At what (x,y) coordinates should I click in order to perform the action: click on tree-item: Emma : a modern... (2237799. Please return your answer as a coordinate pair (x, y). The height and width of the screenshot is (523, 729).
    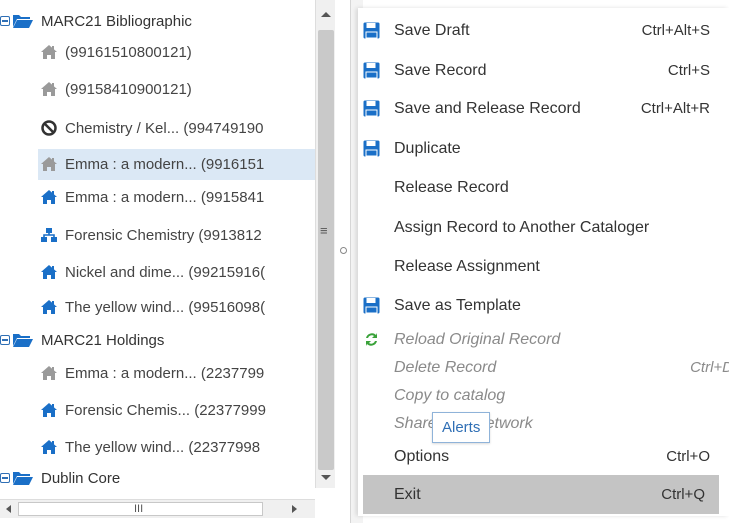
    Looking at the image, I should click on (152, 373).